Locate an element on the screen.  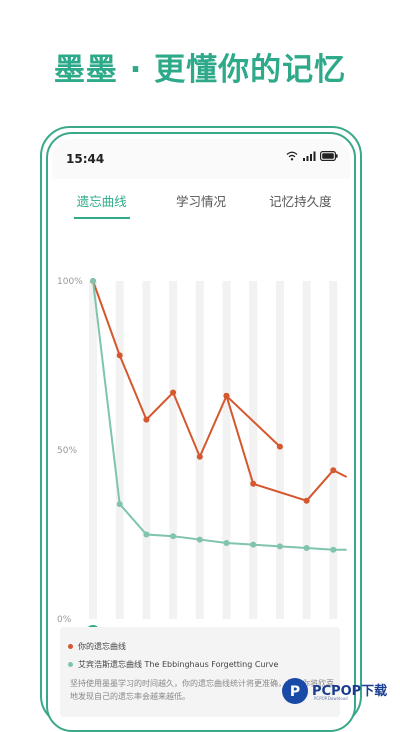
status-icons is located at coordinates (312, 156).